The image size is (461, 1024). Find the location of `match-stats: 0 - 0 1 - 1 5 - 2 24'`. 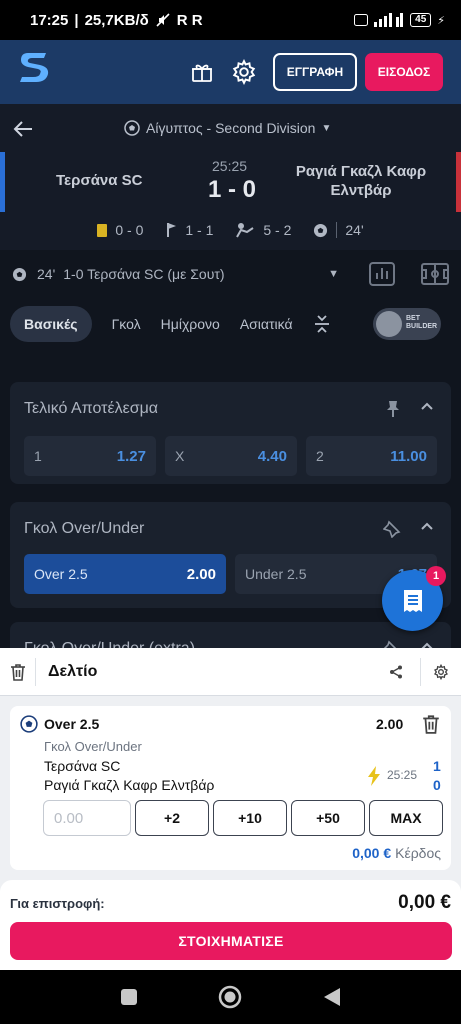

match-stats: 0 - 0 1 - 1 5 - 2 24' is located at coordinates (230, 230).